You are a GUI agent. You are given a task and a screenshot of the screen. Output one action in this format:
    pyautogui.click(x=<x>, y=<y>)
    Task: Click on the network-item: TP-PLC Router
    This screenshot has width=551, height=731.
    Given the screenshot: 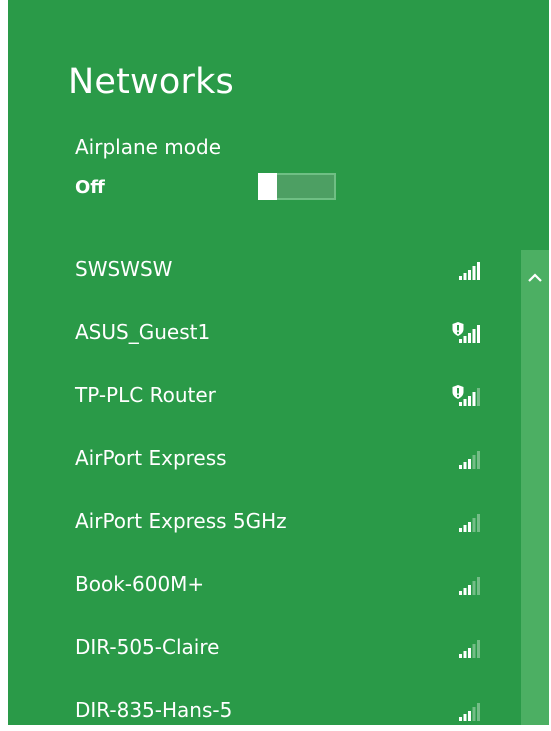 What is the action you would take?
    pyautogui.click(x=263, y=395)
    